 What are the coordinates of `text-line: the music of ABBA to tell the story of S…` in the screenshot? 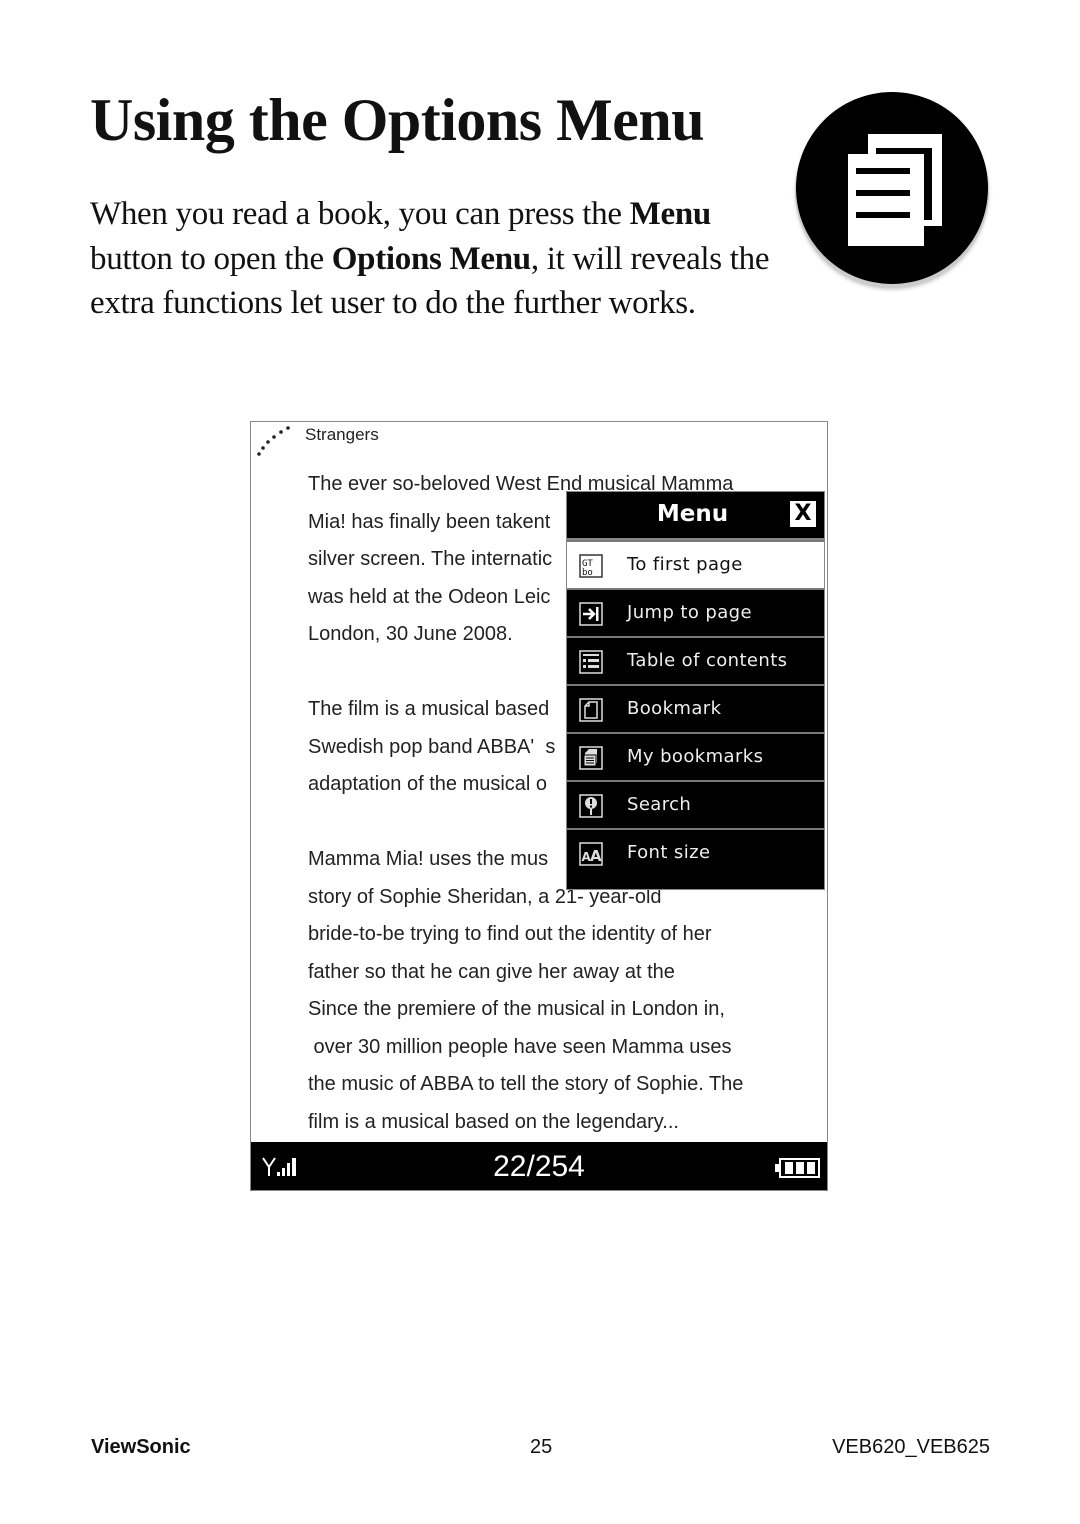 It's located at (526, 1084).